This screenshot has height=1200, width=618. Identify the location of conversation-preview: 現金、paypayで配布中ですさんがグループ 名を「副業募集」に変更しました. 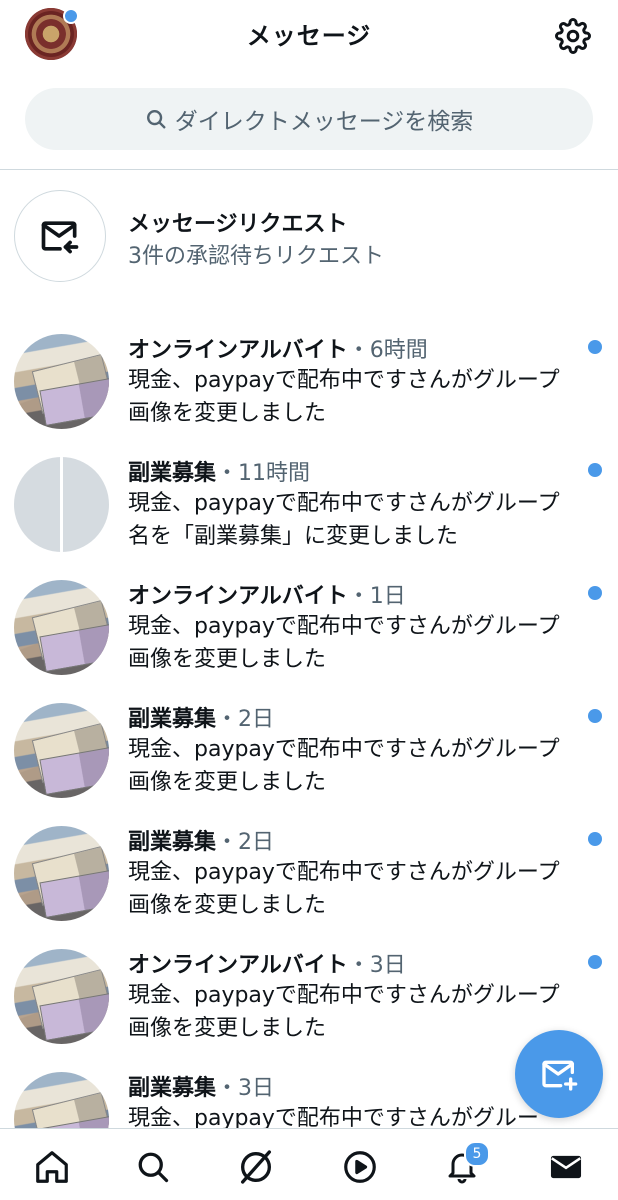
(363, 520).